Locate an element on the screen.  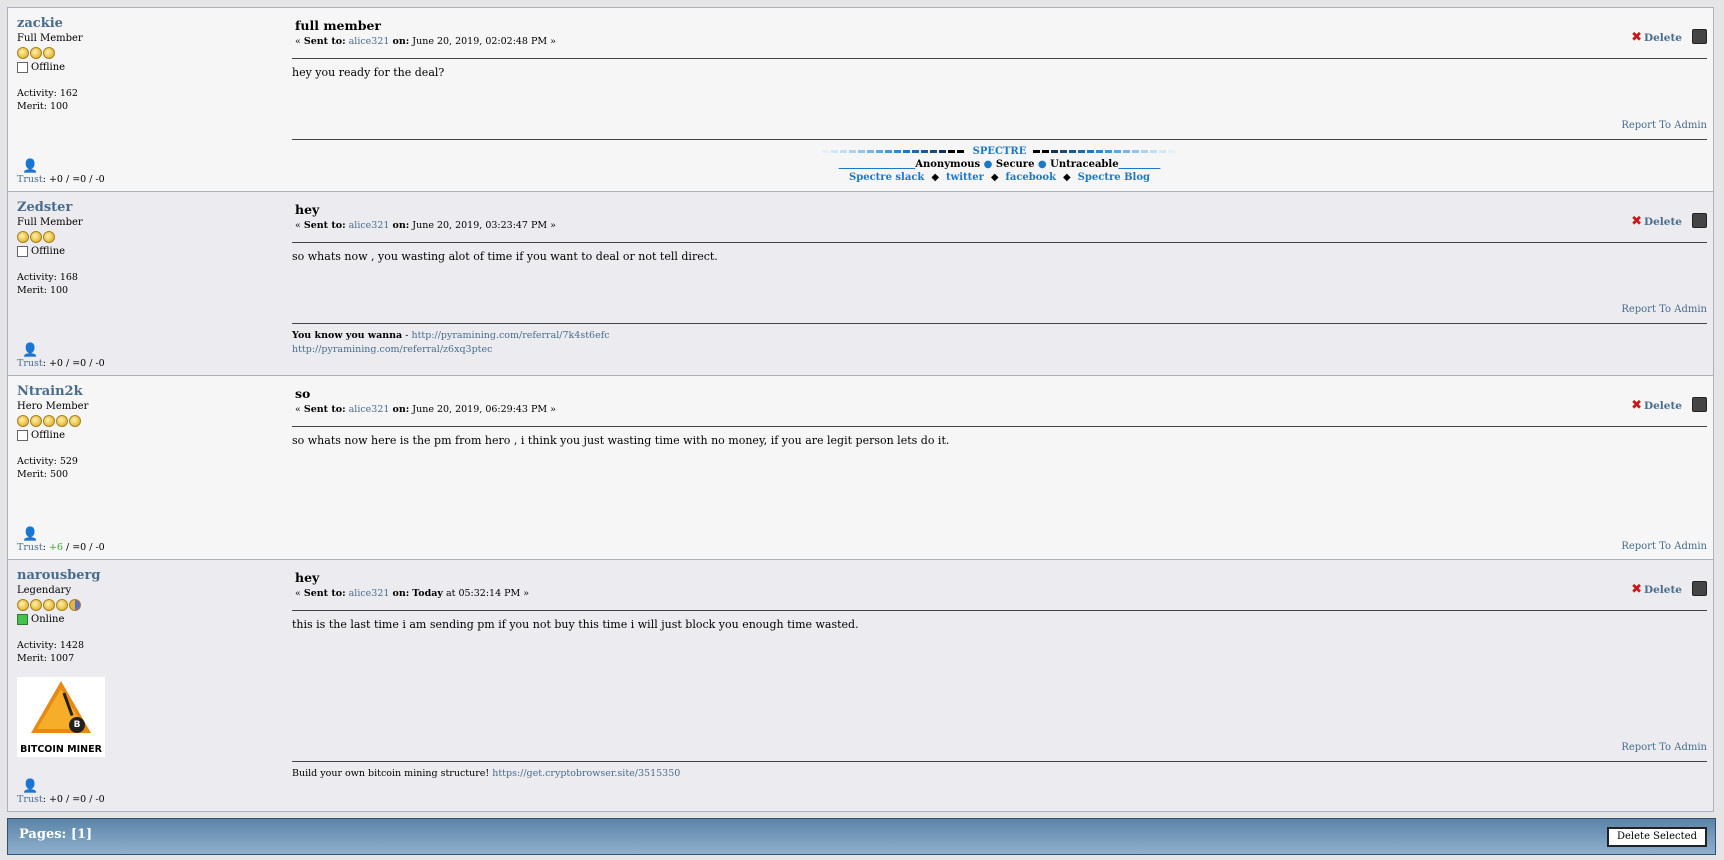
merit-count: Merit: 1007 is located at coordinates (46, 658).